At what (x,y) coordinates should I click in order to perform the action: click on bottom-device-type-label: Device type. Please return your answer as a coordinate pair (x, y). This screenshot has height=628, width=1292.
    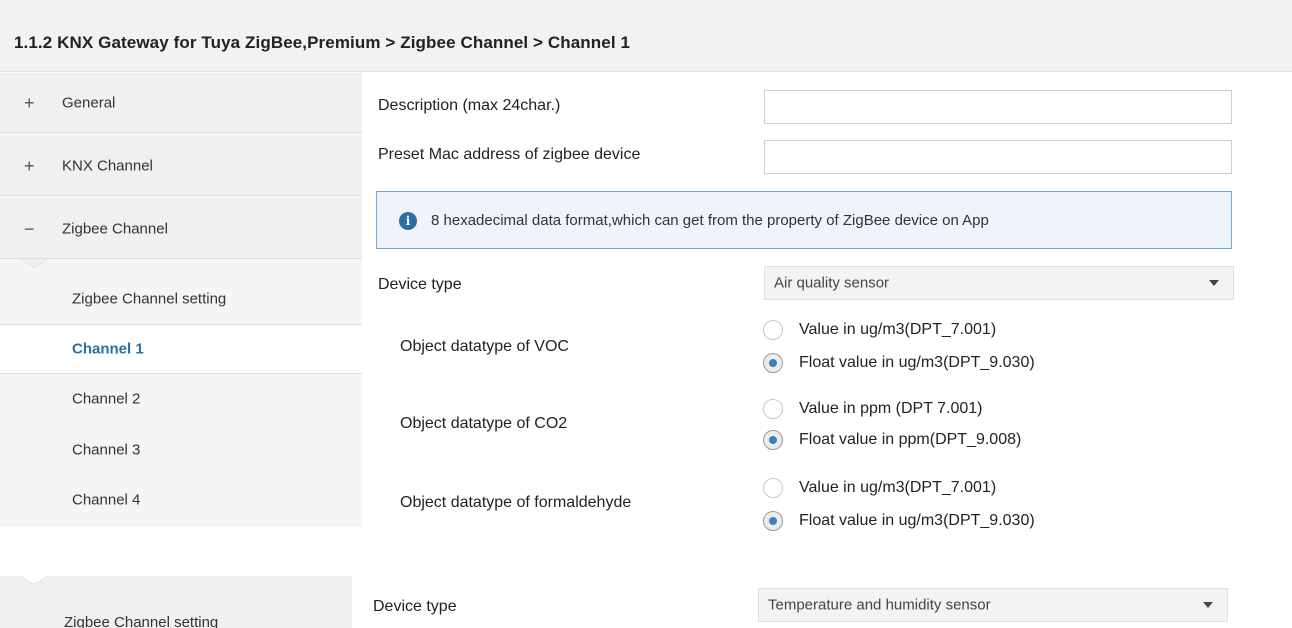
    Looking at the image, I should click on (415, 606).